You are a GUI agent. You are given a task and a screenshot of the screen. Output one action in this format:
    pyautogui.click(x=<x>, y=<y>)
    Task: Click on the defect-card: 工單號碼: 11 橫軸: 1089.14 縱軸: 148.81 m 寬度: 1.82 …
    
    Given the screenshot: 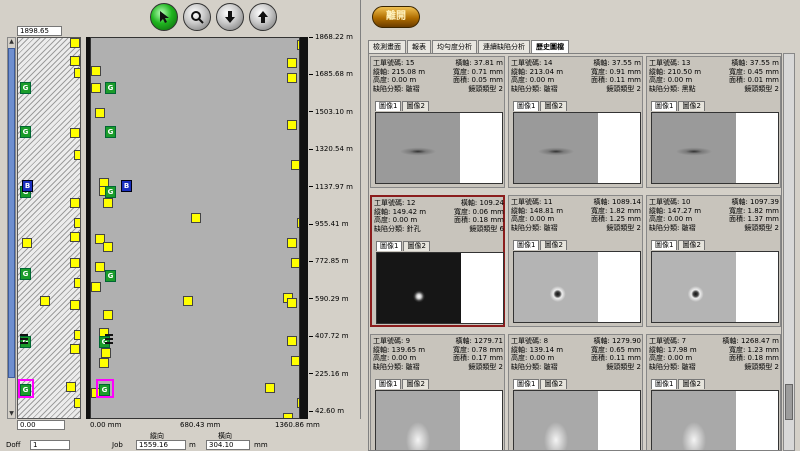 What is the action you would take?
    pyautogui.click(x=575, y=261)
    